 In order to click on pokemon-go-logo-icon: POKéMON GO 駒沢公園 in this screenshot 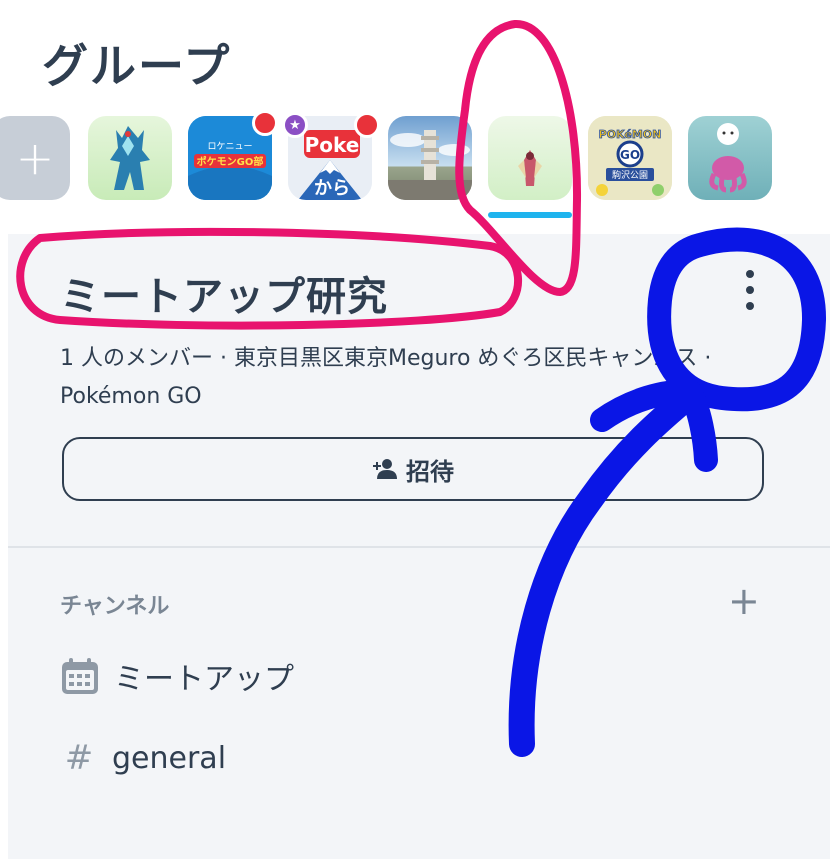, I will do `click(630, 158)`.